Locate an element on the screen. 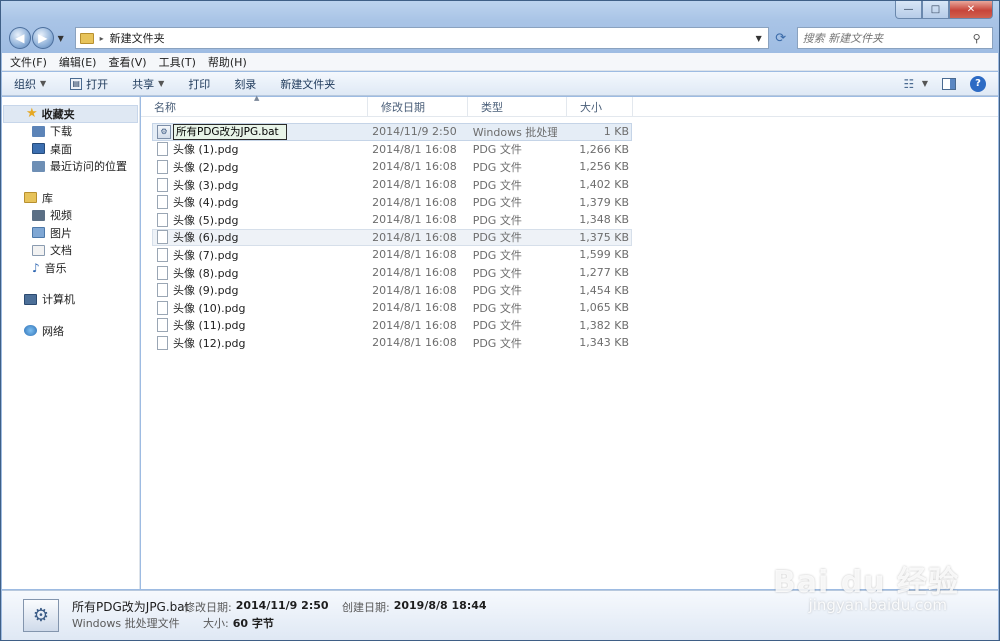 The height and width of the screenshot is (641, 1000). share-label: 共享 is located at coordinates (143, 84).